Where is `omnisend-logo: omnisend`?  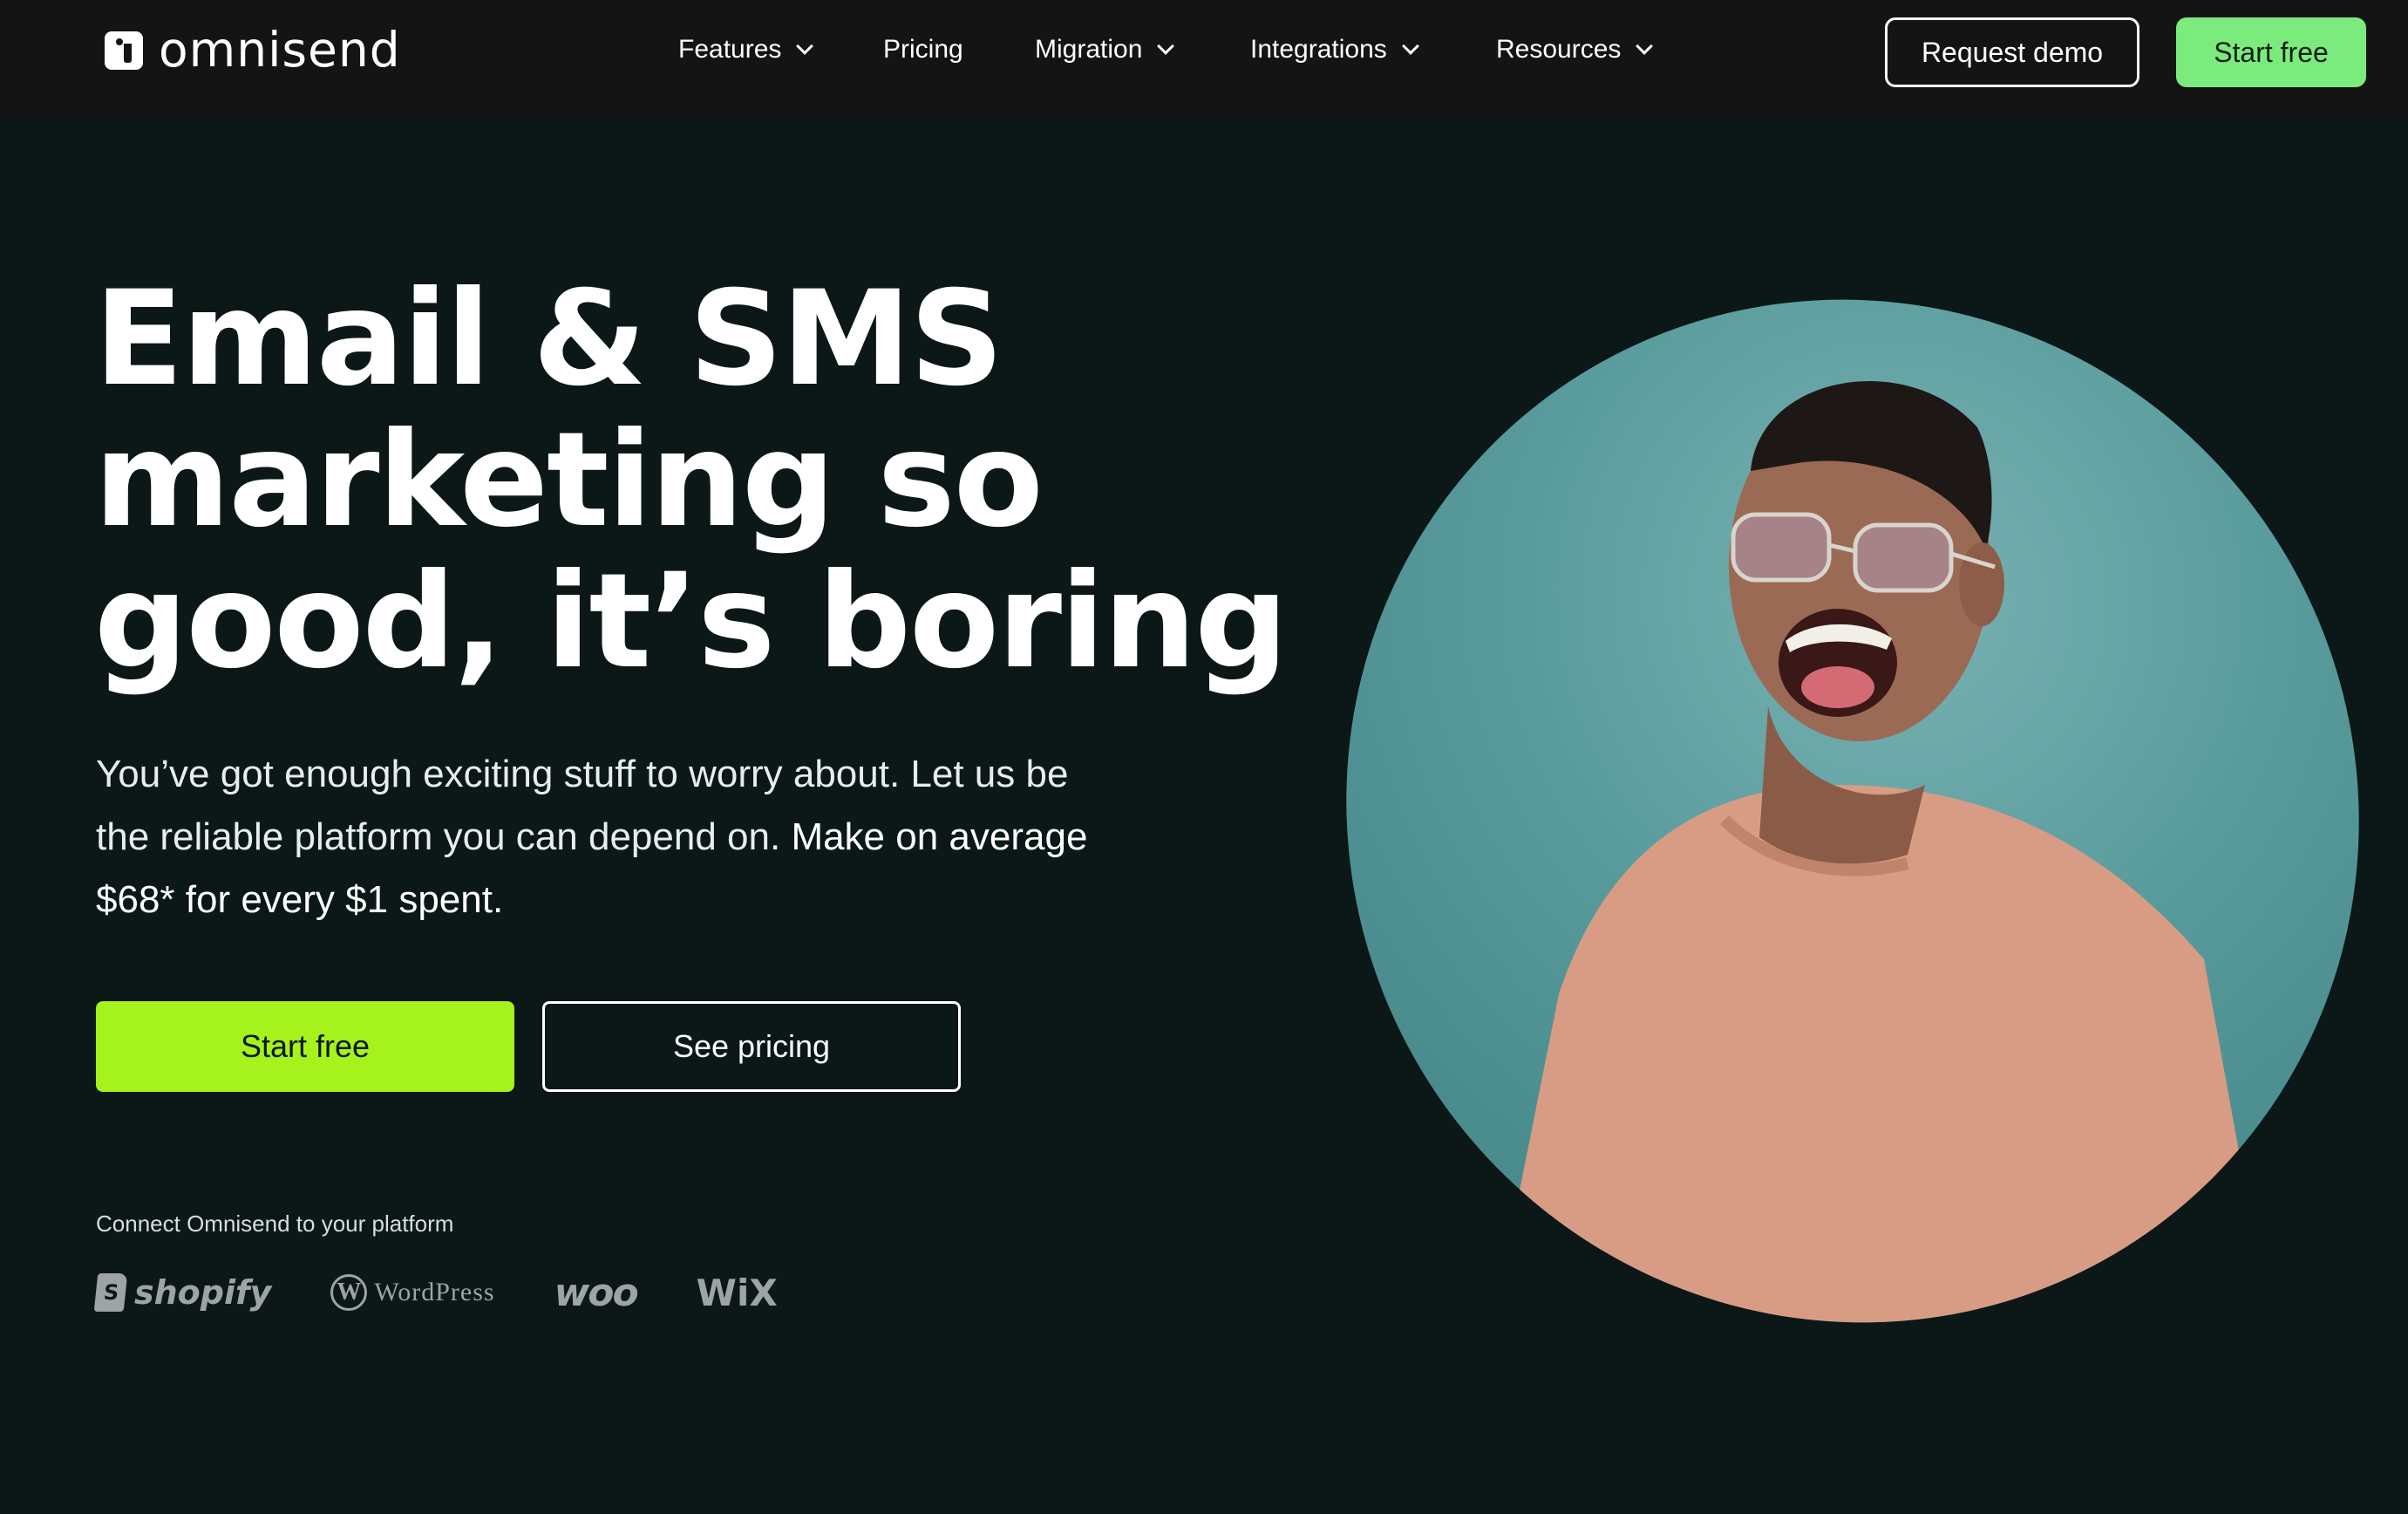 omnisend-logo: omnisend is located at coordinates (253, 50).